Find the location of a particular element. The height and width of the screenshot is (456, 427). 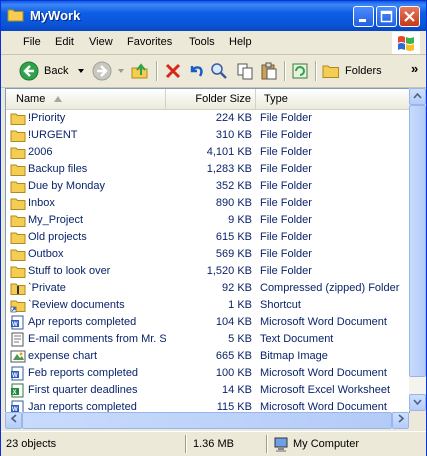

list-item: Old projects 615 KB File Folder is located at coordinates (207, 237).